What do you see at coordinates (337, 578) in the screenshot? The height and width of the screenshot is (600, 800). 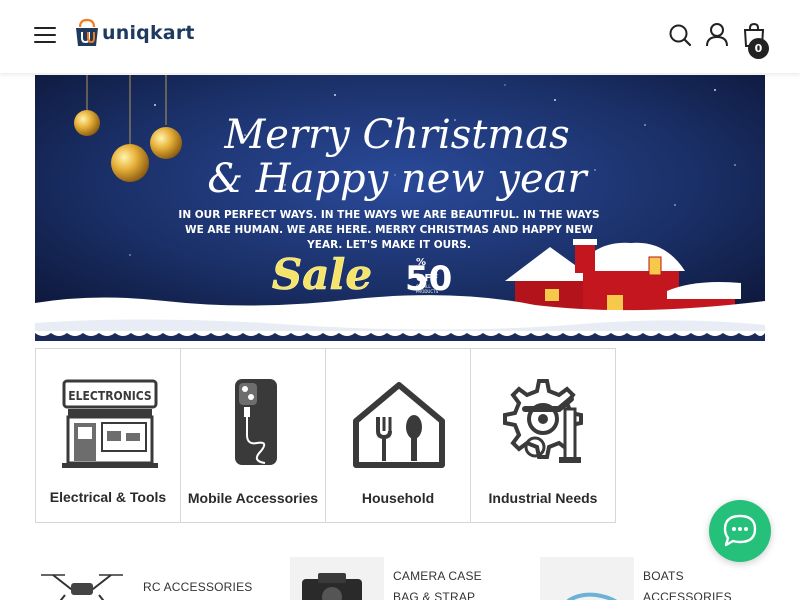 I see `camera-bag-image` at bounding box center [337, 578].